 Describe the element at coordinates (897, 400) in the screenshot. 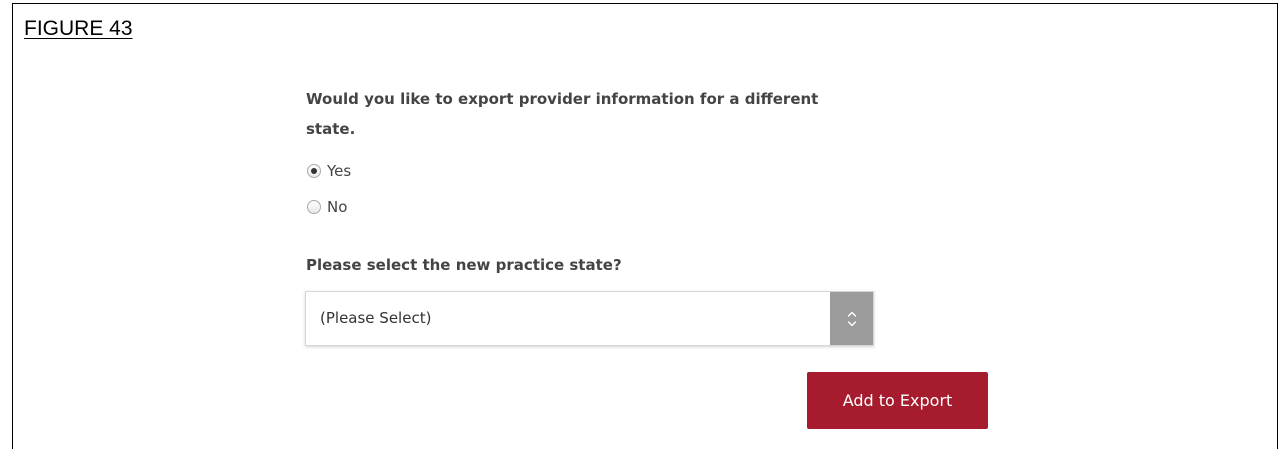

I see `add-to-export-button: Add to Export` at that location.